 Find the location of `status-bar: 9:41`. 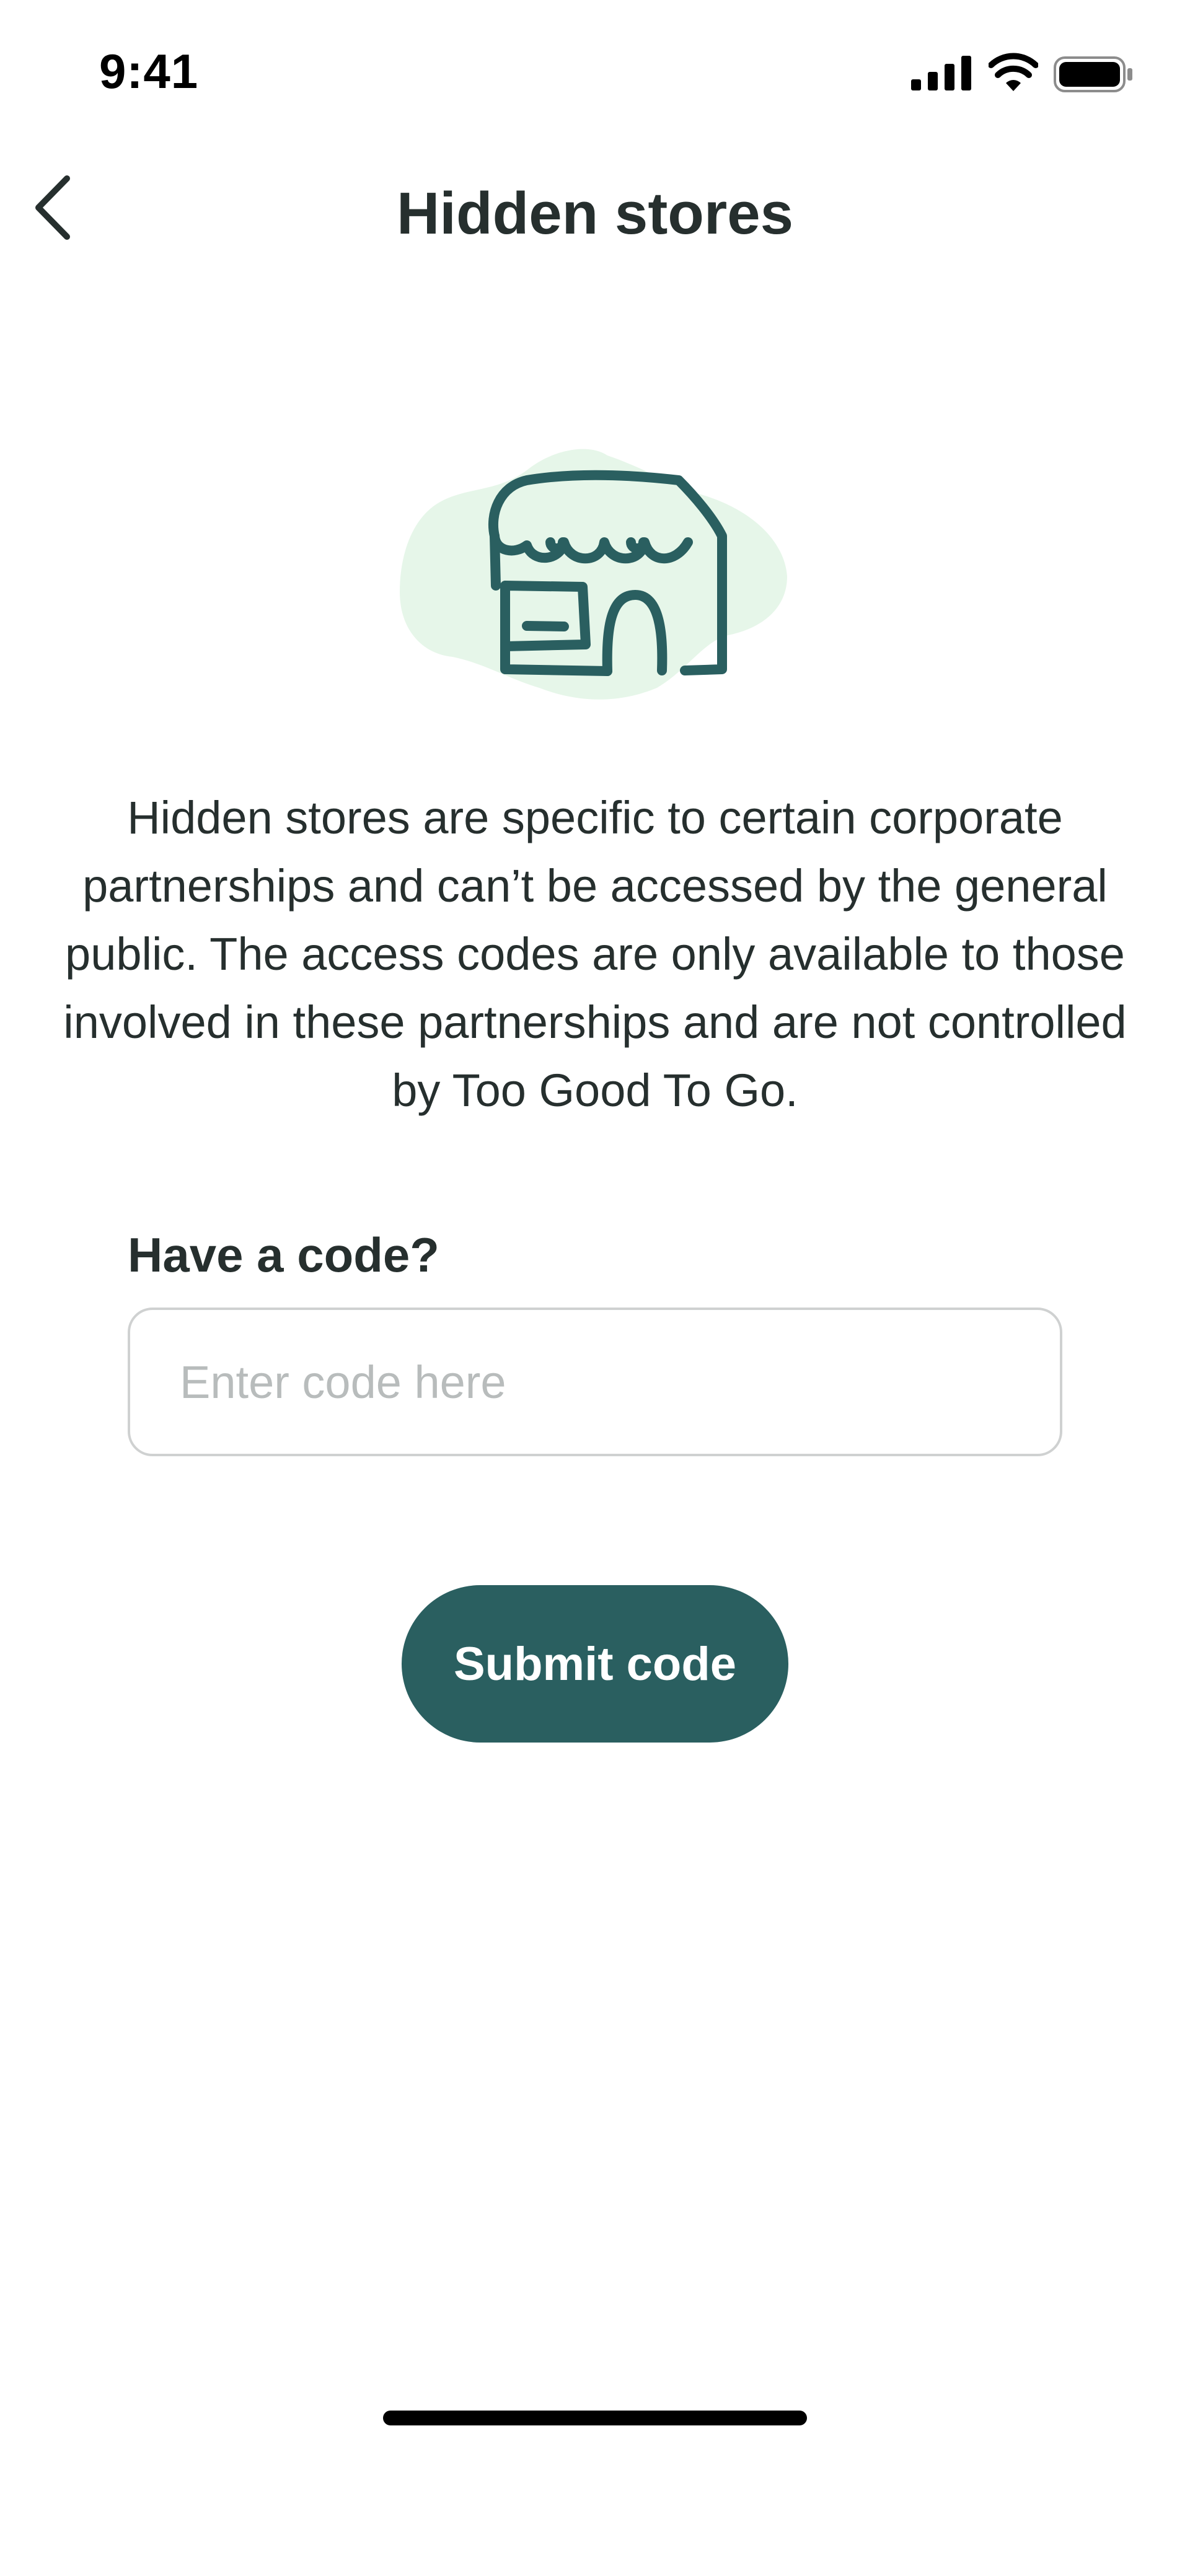

status-bar: 9:41 is located at coordinates (595, 73).